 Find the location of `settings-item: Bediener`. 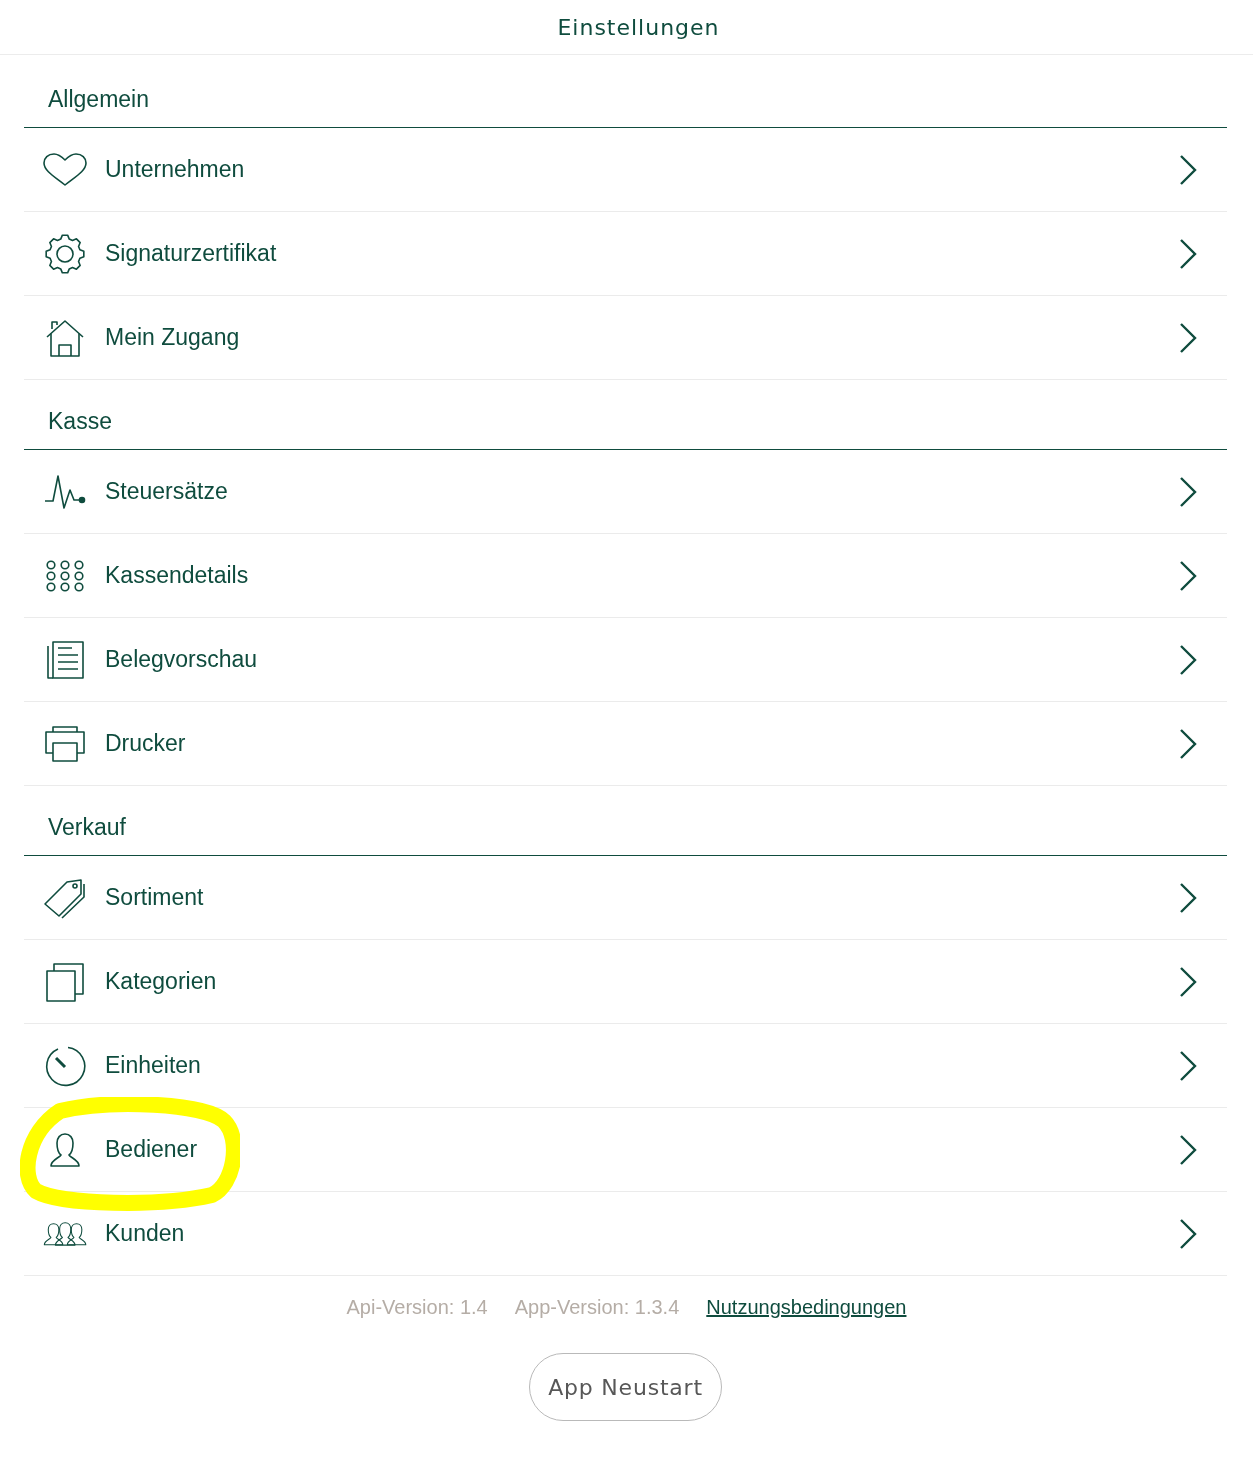

settings-item: Bediener is located at coordinates (625, 1150).